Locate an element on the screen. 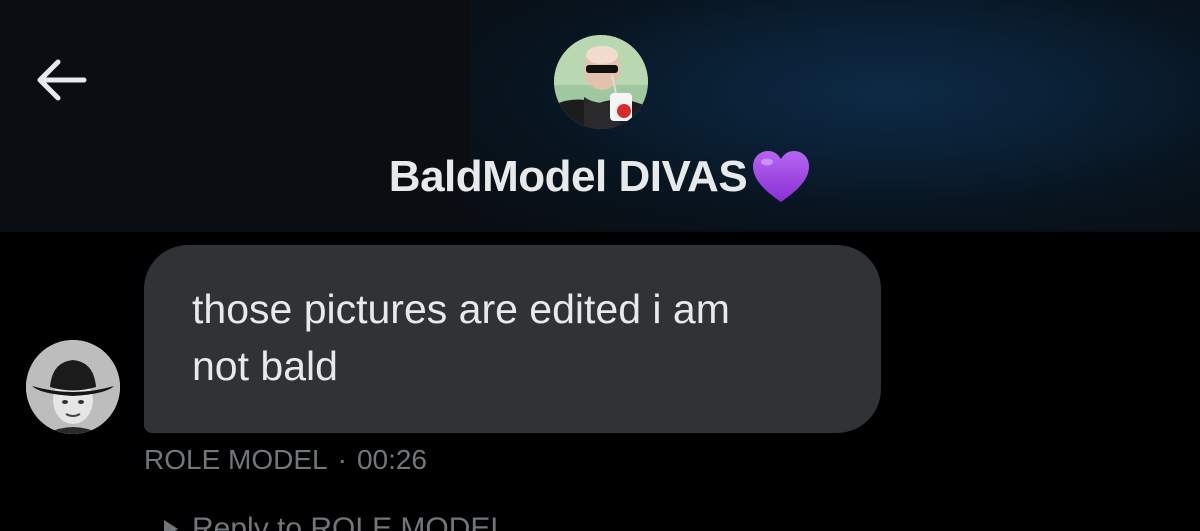 This screenshot has width=1200, height=531. reply-arrow-icon is located at coordinates (171, 525).